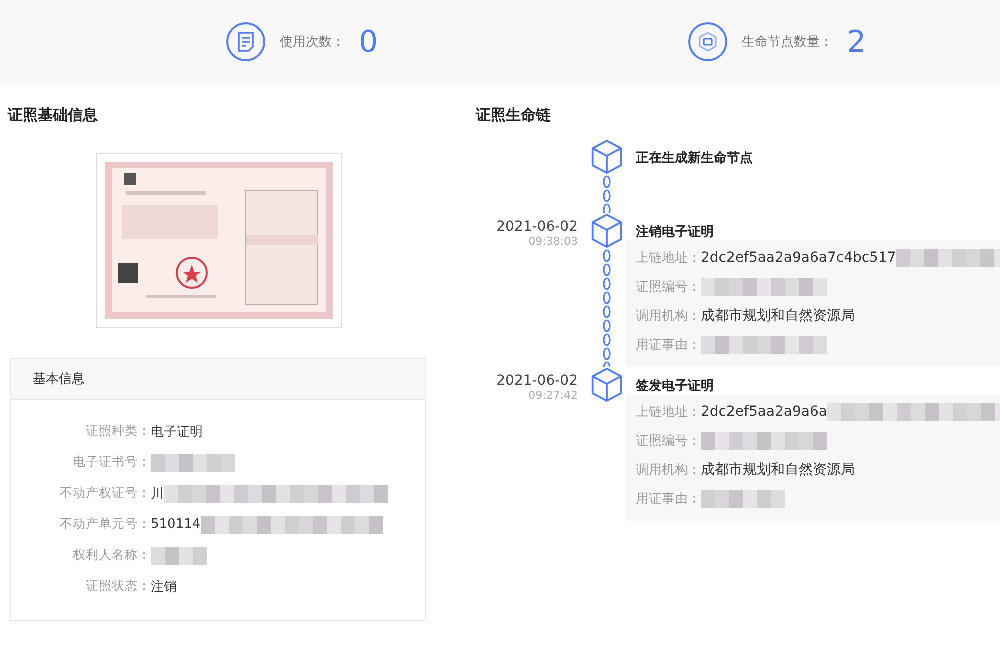  What do you see at coordinates (111, 462) in the screenshot?
I see `field-label: 电子证书号：` at bounding box center [111, 462].